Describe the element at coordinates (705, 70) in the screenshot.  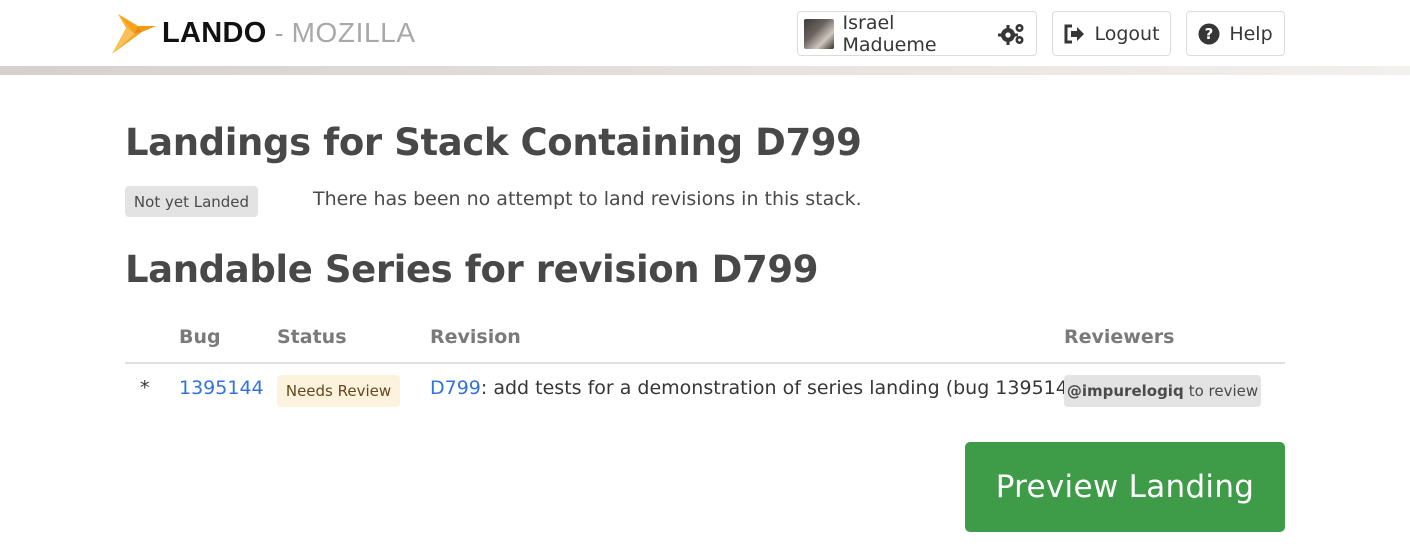
I see `navbar-shadow` at that location.